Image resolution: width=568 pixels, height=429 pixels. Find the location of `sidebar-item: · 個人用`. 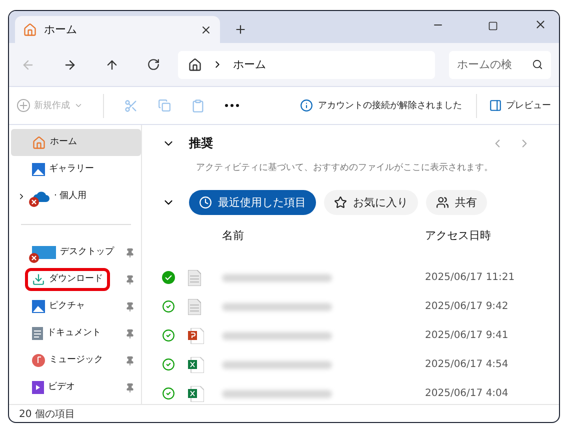

sidebar-item: · 個人用 is located at coordinates (76, 196).